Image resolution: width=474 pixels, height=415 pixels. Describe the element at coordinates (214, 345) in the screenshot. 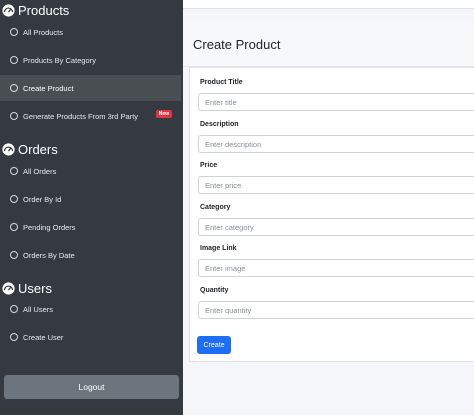

I see `create-button: Create` at that location.